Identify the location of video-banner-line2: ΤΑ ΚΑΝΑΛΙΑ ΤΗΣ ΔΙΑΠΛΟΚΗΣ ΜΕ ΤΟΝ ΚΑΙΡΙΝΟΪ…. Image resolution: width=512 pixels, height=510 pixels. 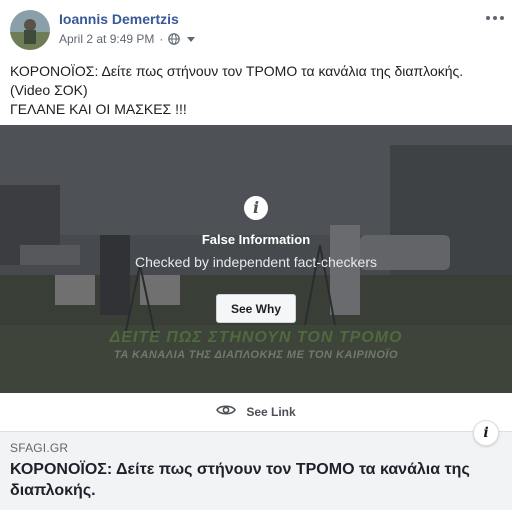
(256, 355).